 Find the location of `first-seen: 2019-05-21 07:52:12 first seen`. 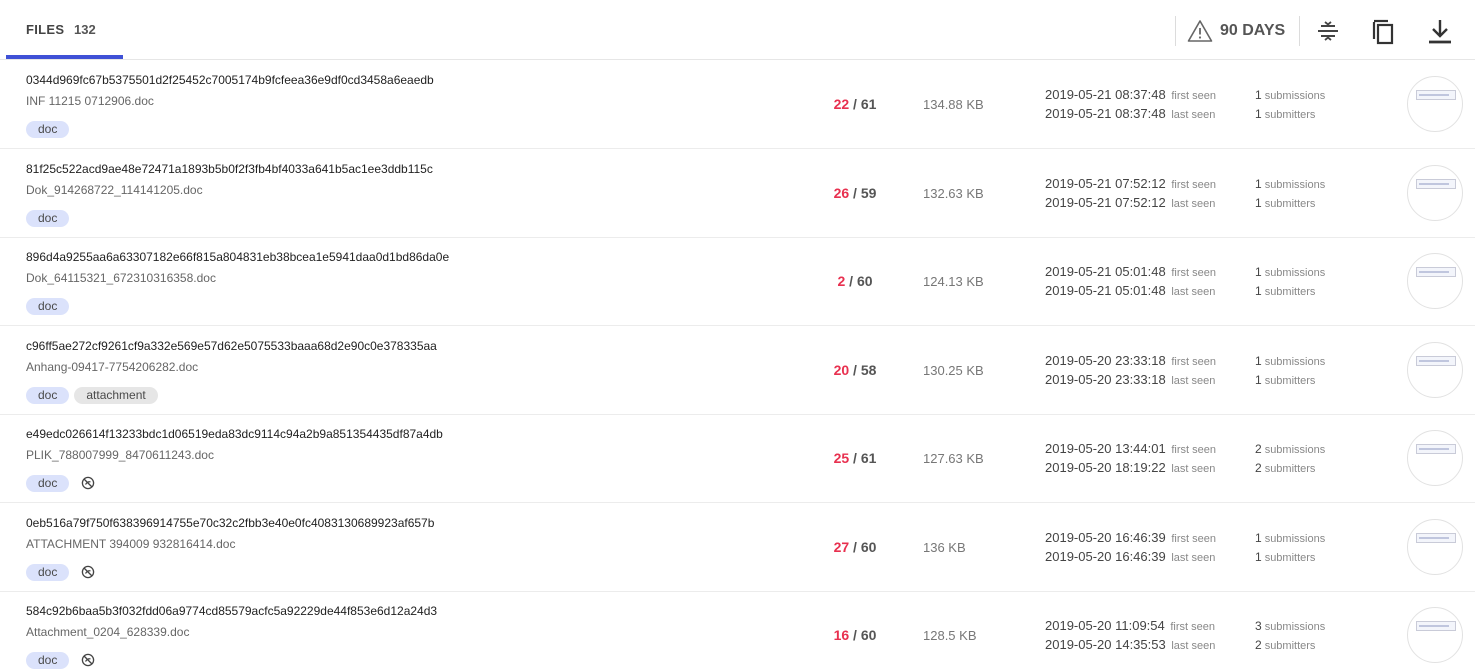

first-seen: 2019-05-21 07:52:12 first seen is located at coordinates (1130, 183).